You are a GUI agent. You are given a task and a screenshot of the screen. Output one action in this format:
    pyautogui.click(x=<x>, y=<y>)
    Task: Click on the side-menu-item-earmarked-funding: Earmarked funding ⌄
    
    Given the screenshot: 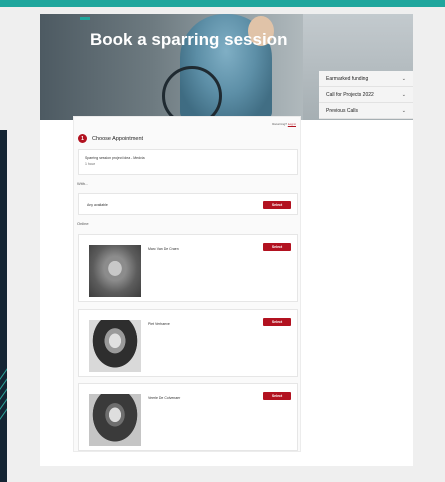 What is the action you would take?
    pyautogui.click(x=366, y=79)
    